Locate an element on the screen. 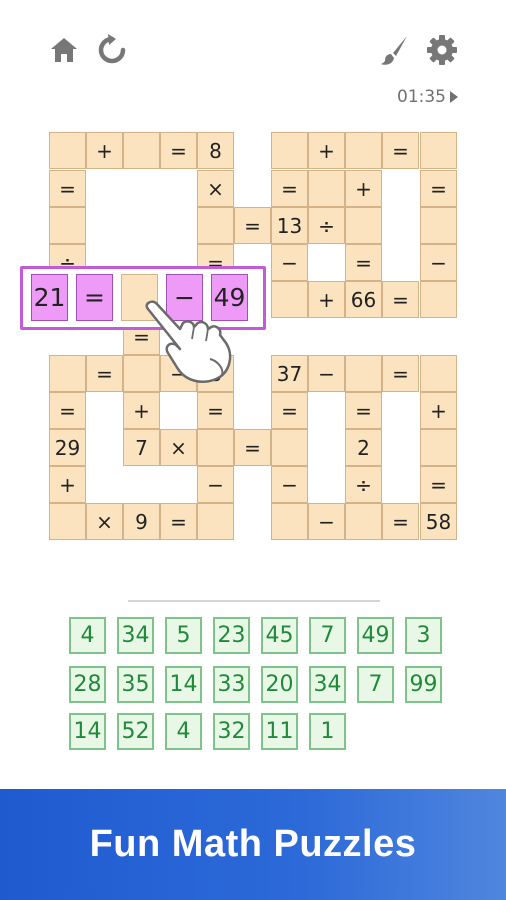 The height and width of the screenshot is (900, 506). number-tile: 28 is located at coordinates (87, 684).